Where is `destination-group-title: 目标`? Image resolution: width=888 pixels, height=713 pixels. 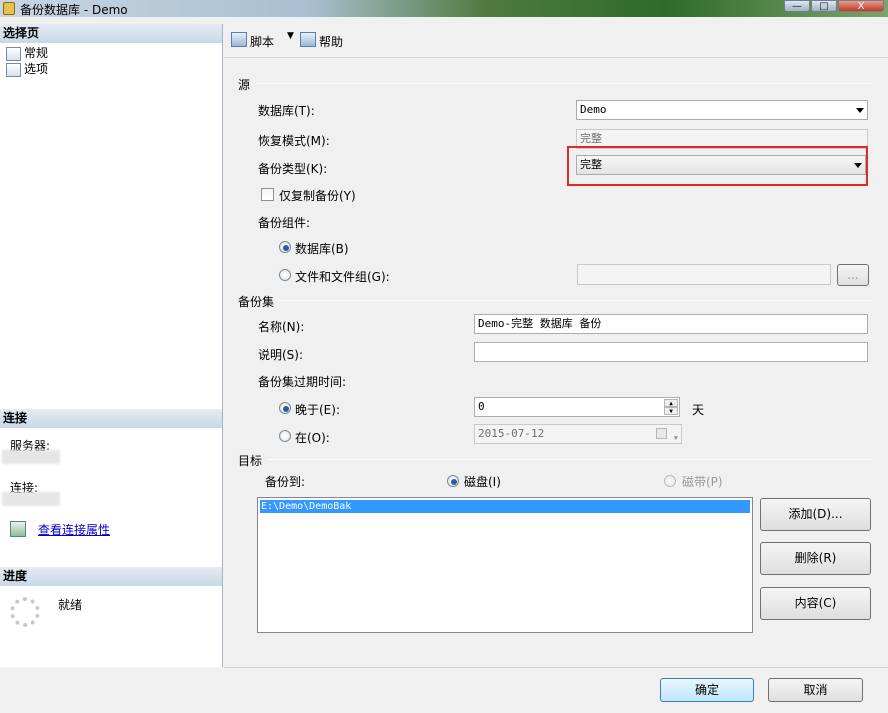 destination-group-title: 目标 is located at coordinates (250, 461).